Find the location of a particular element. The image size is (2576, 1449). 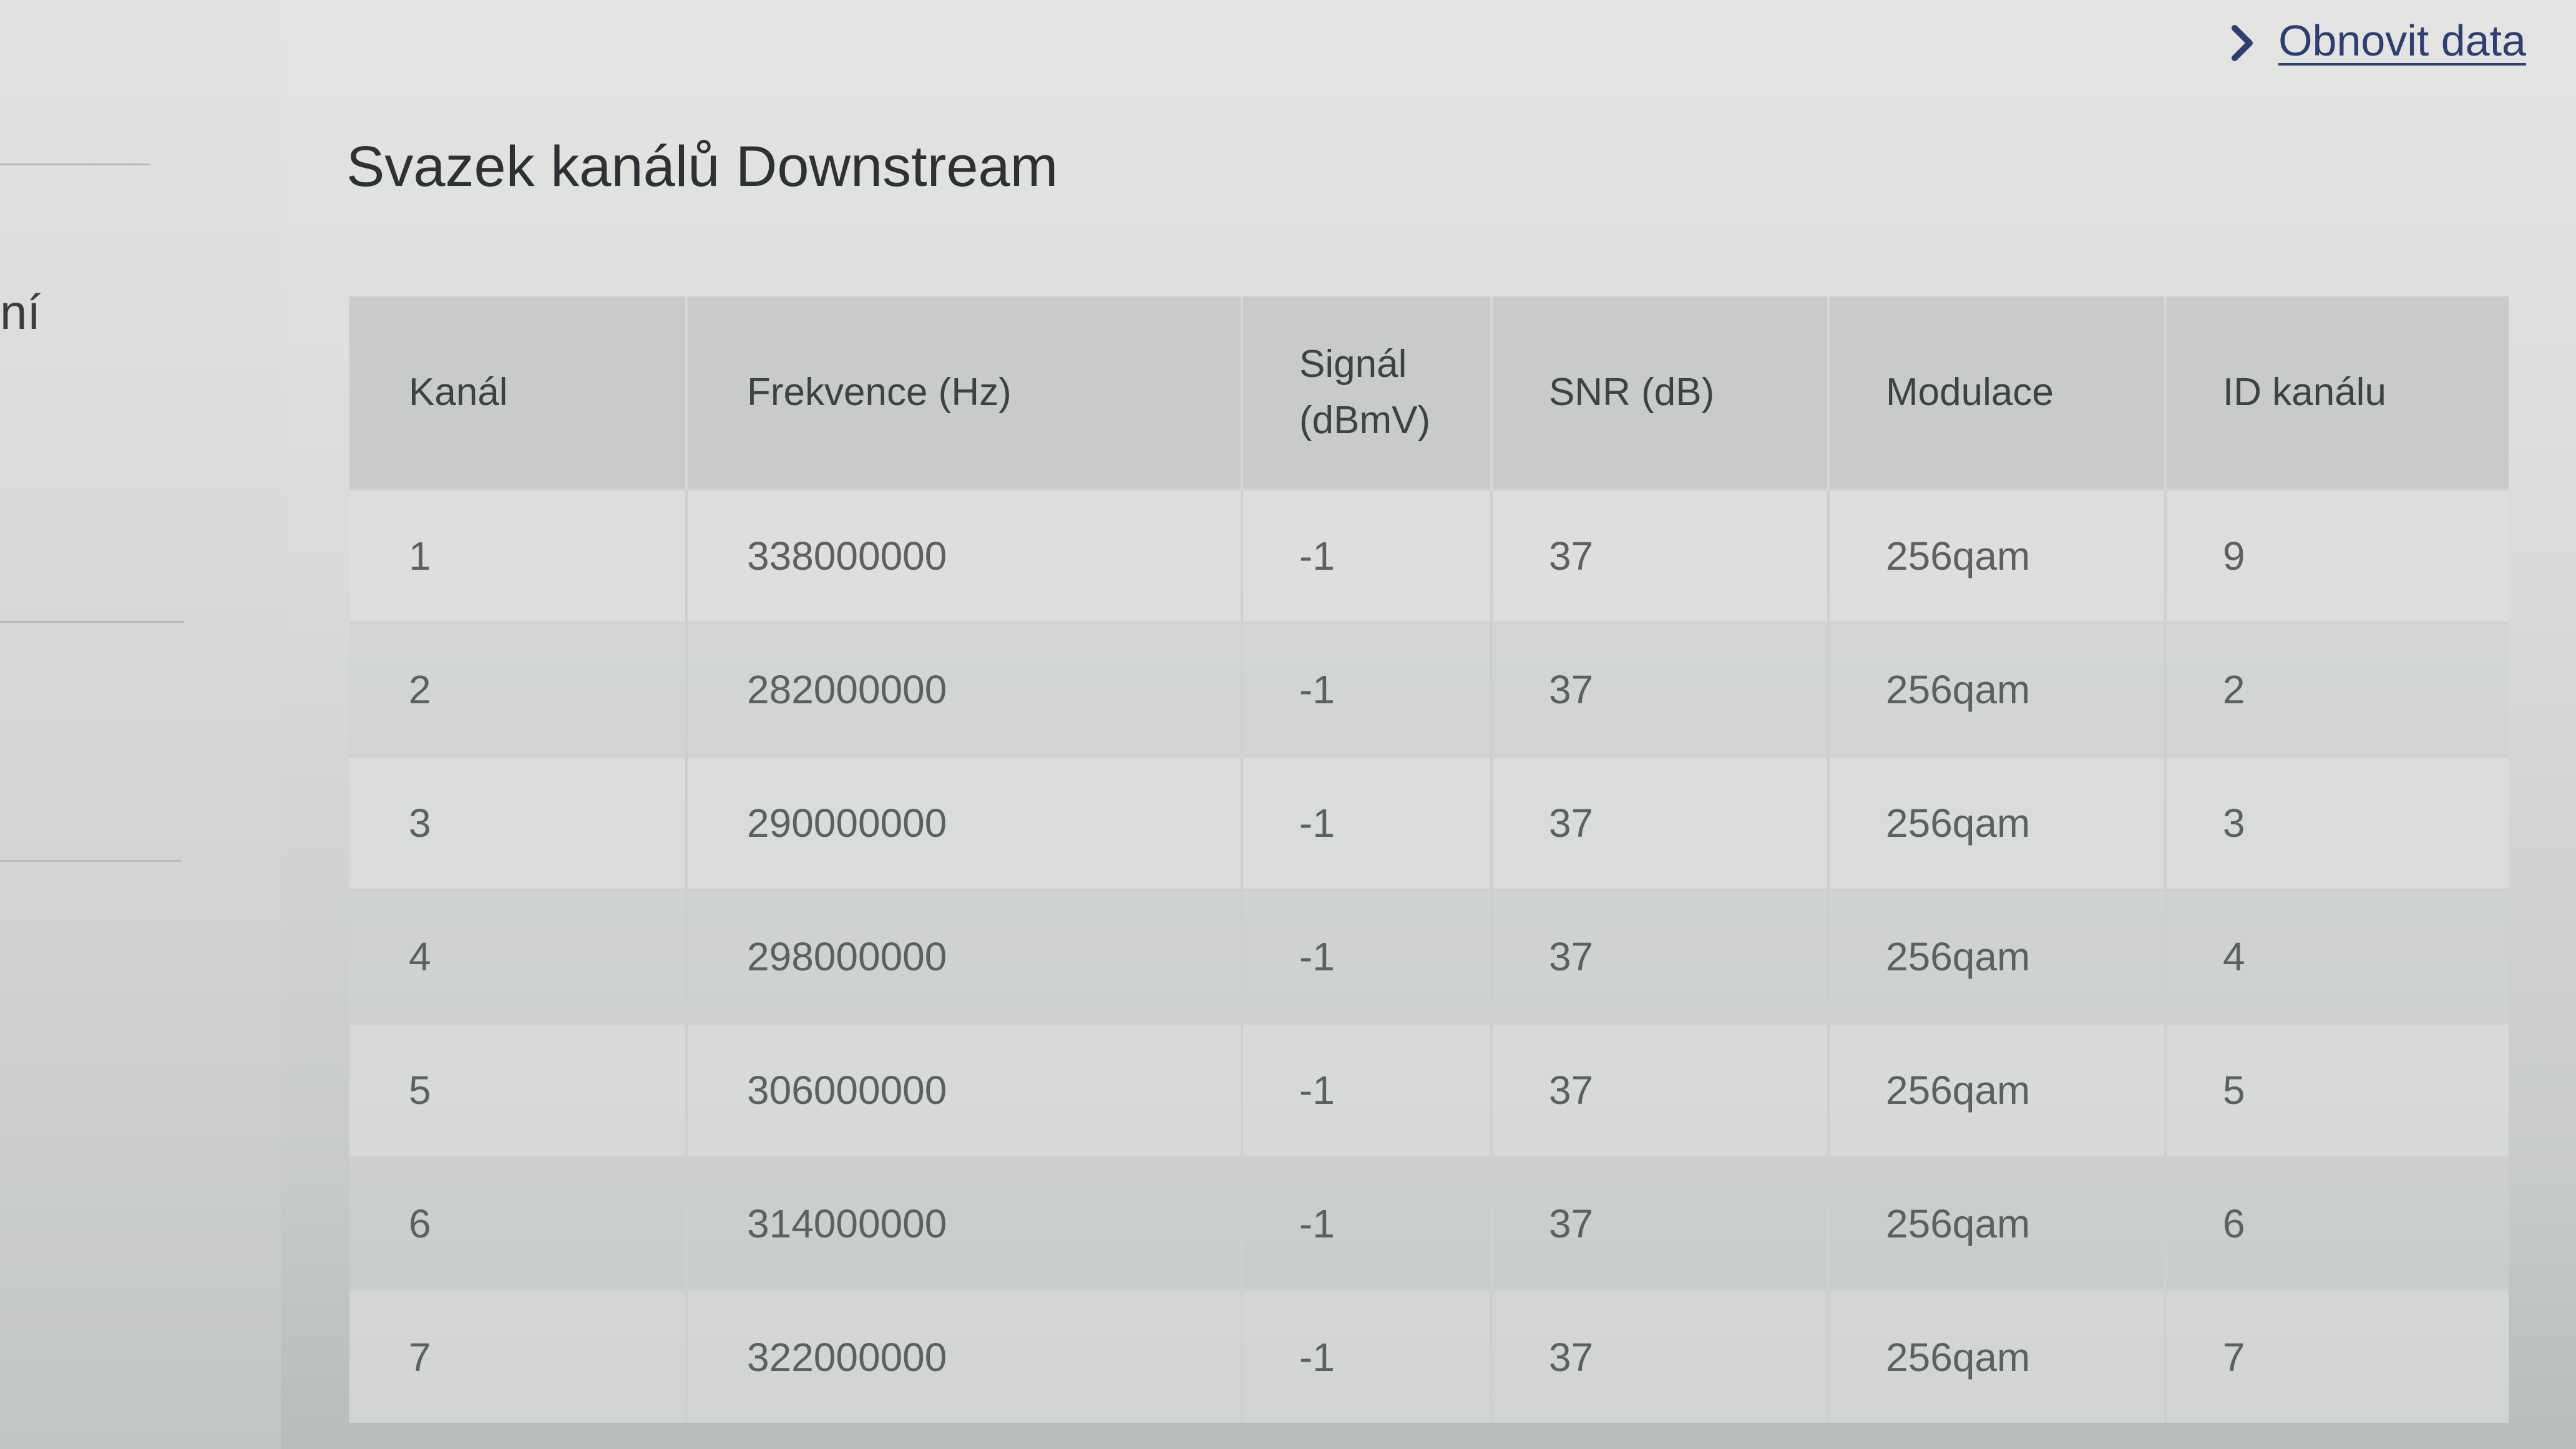

cell-channel: 5 is located at coordinates (517, 1089).